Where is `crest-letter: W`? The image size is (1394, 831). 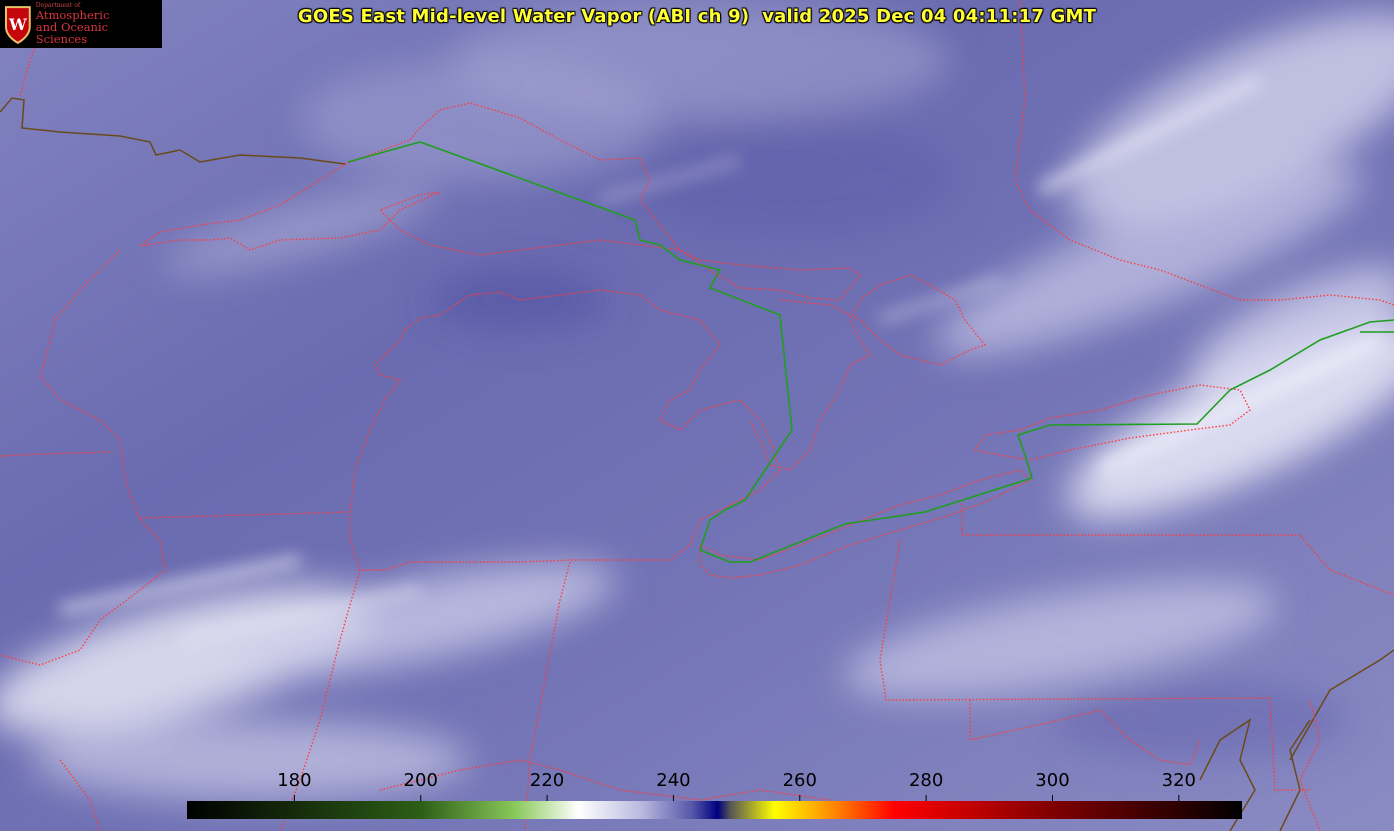 crest-letter: W is located at coordinates (17, 24).